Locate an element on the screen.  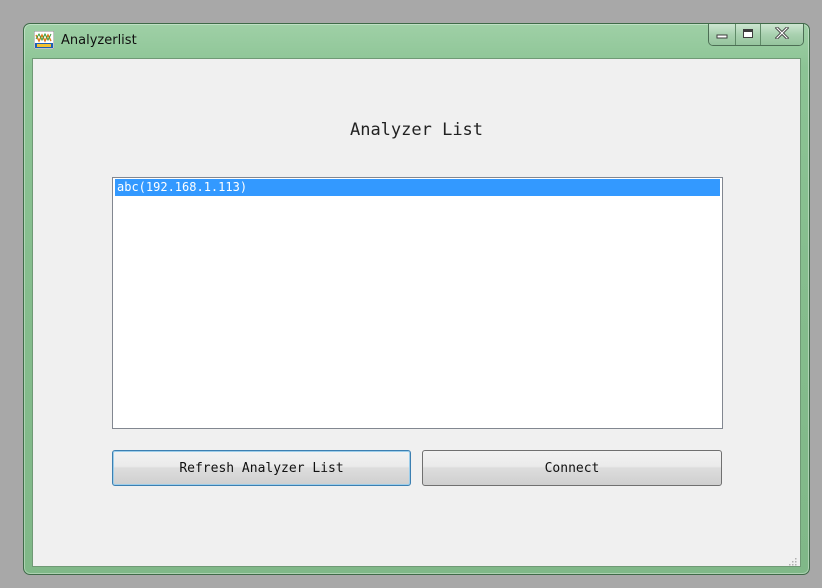
close-icon is located at coordinates (782, 34).